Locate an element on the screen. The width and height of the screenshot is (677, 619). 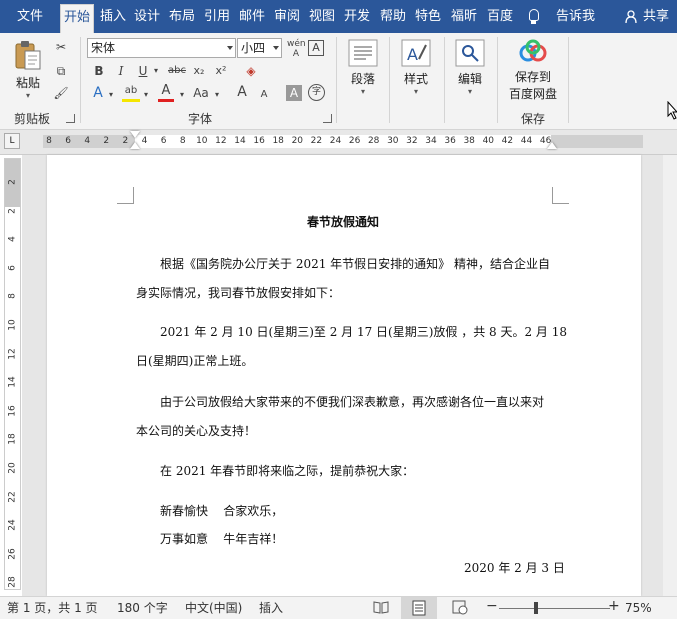
ruler-tick-label: 20 is located at coordinates (297, 141).